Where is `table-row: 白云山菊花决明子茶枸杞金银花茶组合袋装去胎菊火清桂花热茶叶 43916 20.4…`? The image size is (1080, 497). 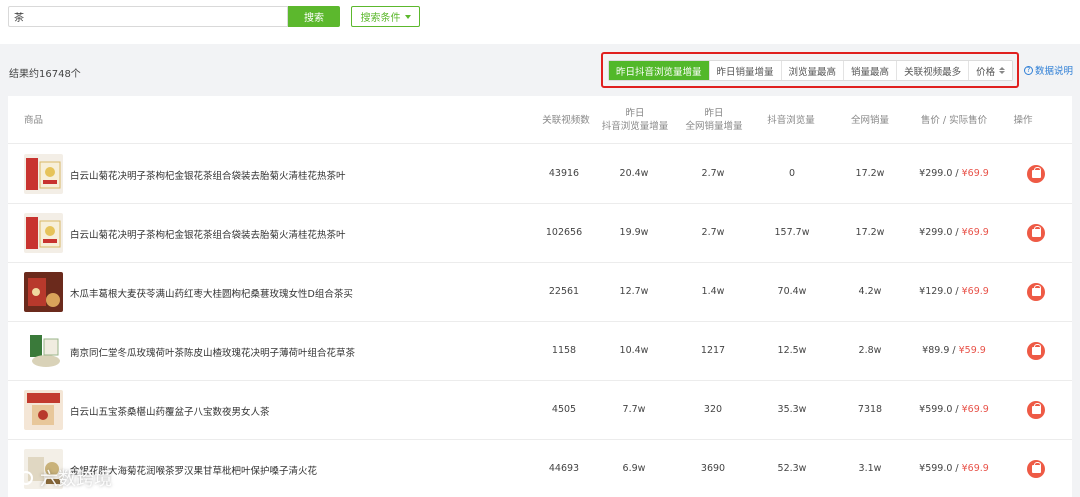 table-row: 白云山菊花决明子茶枸杞金银花茶组合袋装去胎菊火清桂花热茶叶 43916 20.4… is located at coordinates (540, 174).